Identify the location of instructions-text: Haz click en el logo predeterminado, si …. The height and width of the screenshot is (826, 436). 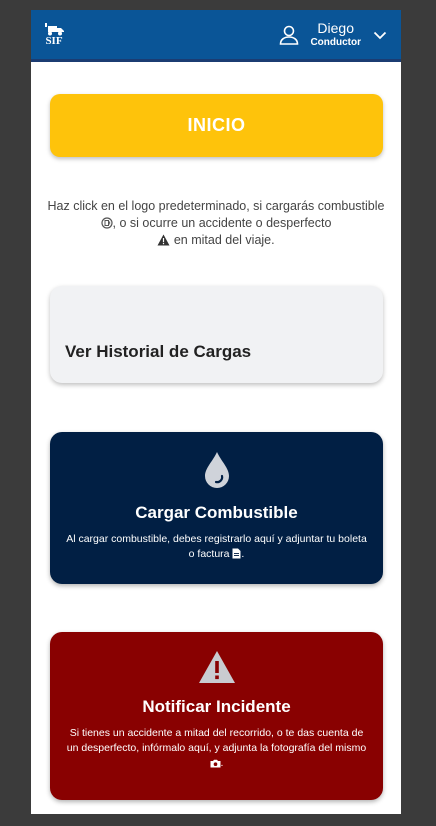
(216, 223).